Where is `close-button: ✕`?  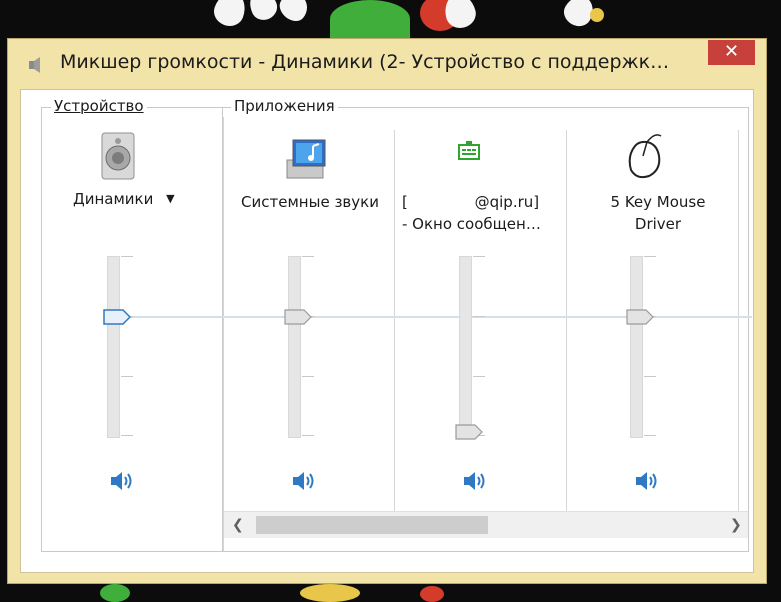 close-button: ✕ is located at coordinates (731, 52).